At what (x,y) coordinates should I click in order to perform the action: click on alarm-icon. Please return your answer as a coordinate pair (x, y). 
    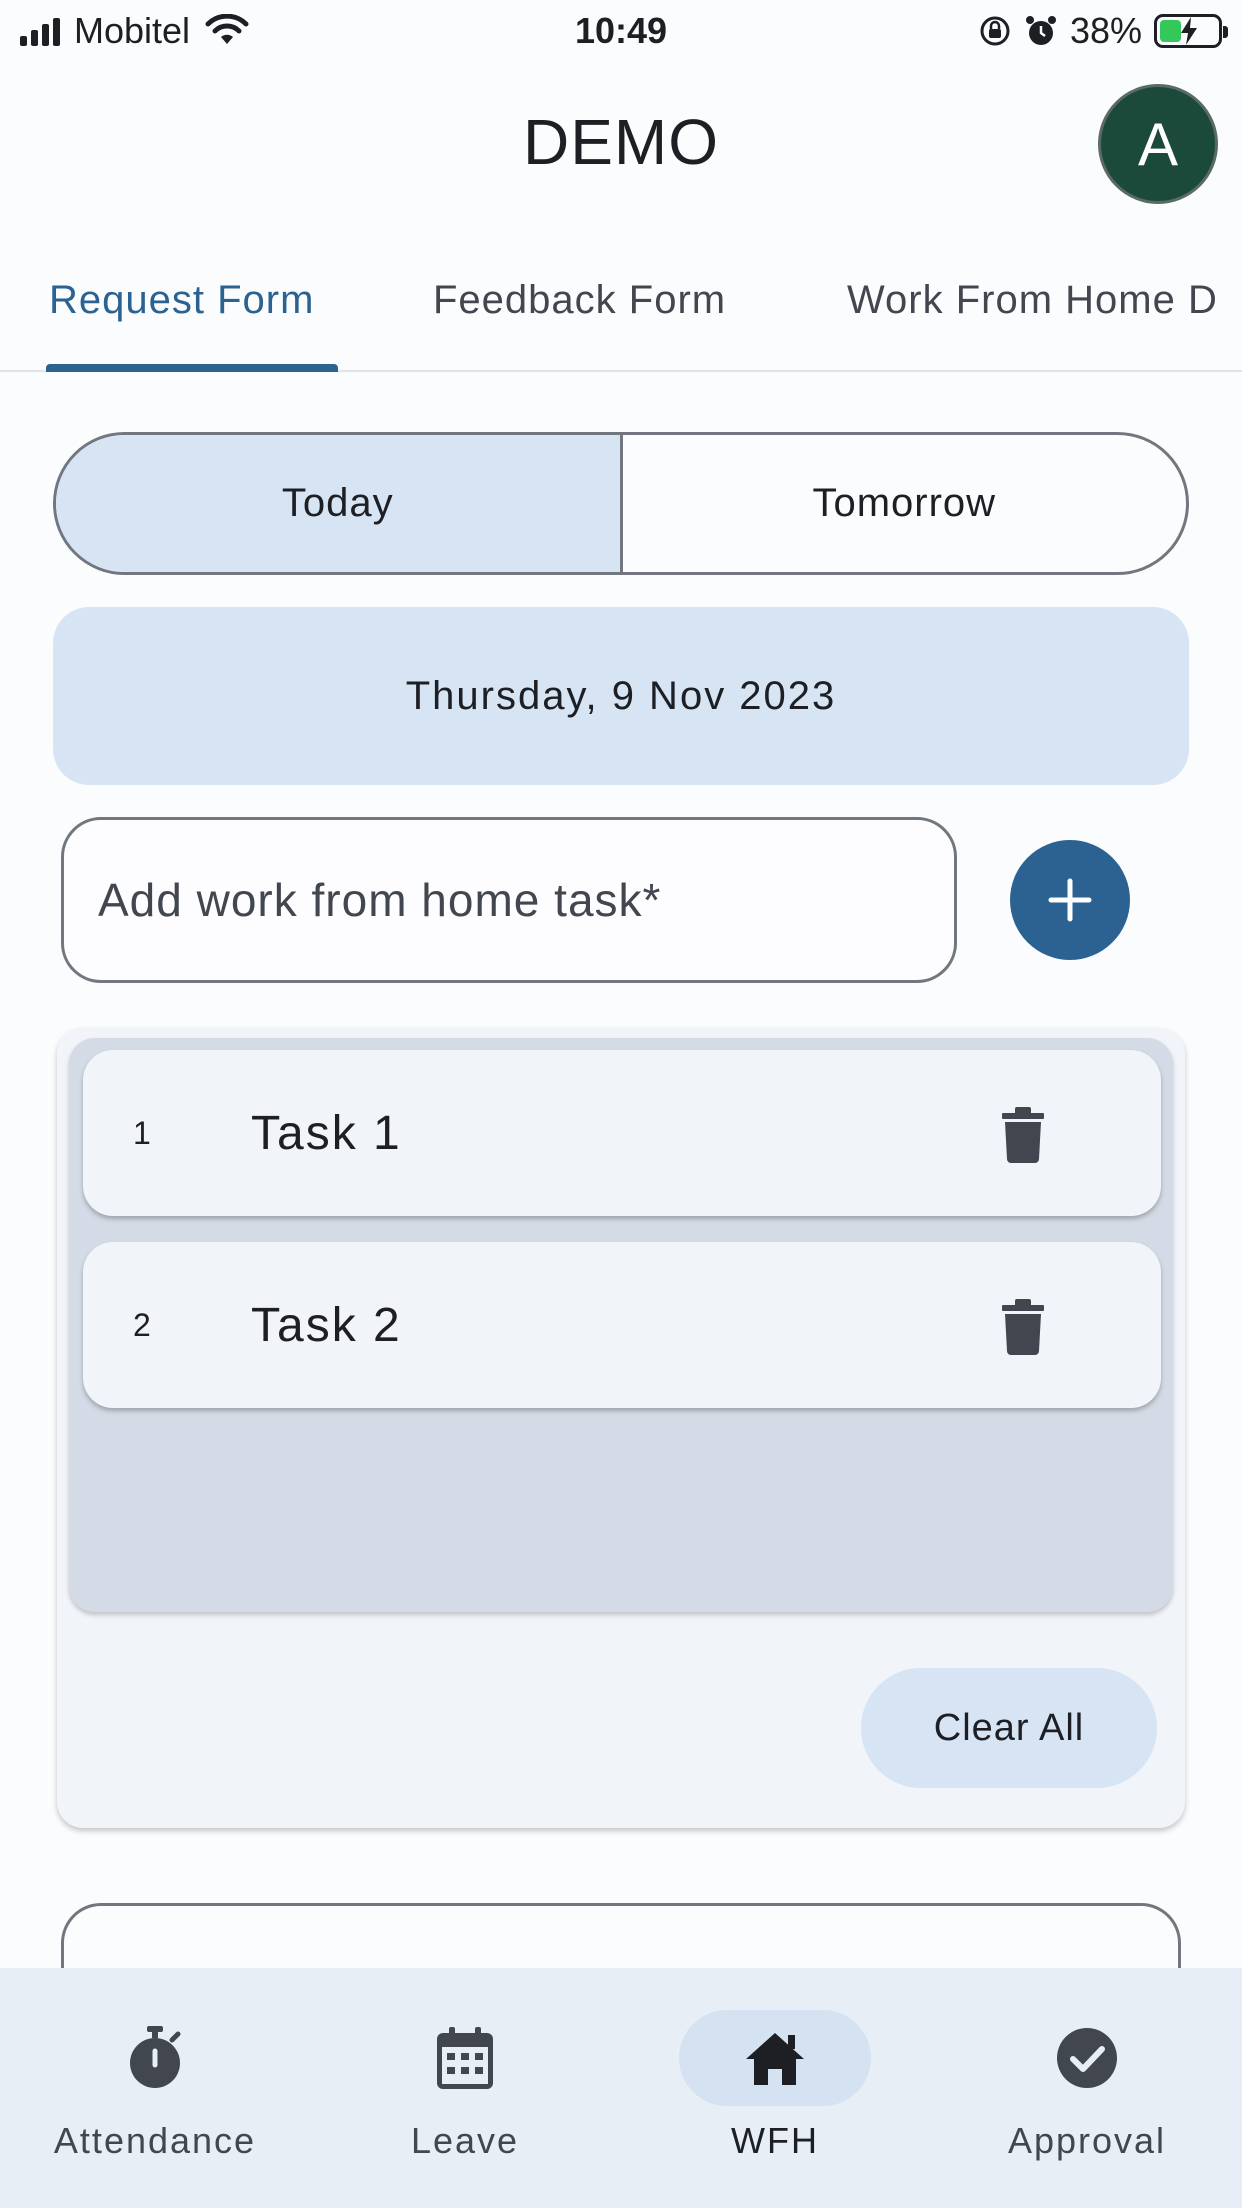
    Looking at the image, I should click on (1040, 30).